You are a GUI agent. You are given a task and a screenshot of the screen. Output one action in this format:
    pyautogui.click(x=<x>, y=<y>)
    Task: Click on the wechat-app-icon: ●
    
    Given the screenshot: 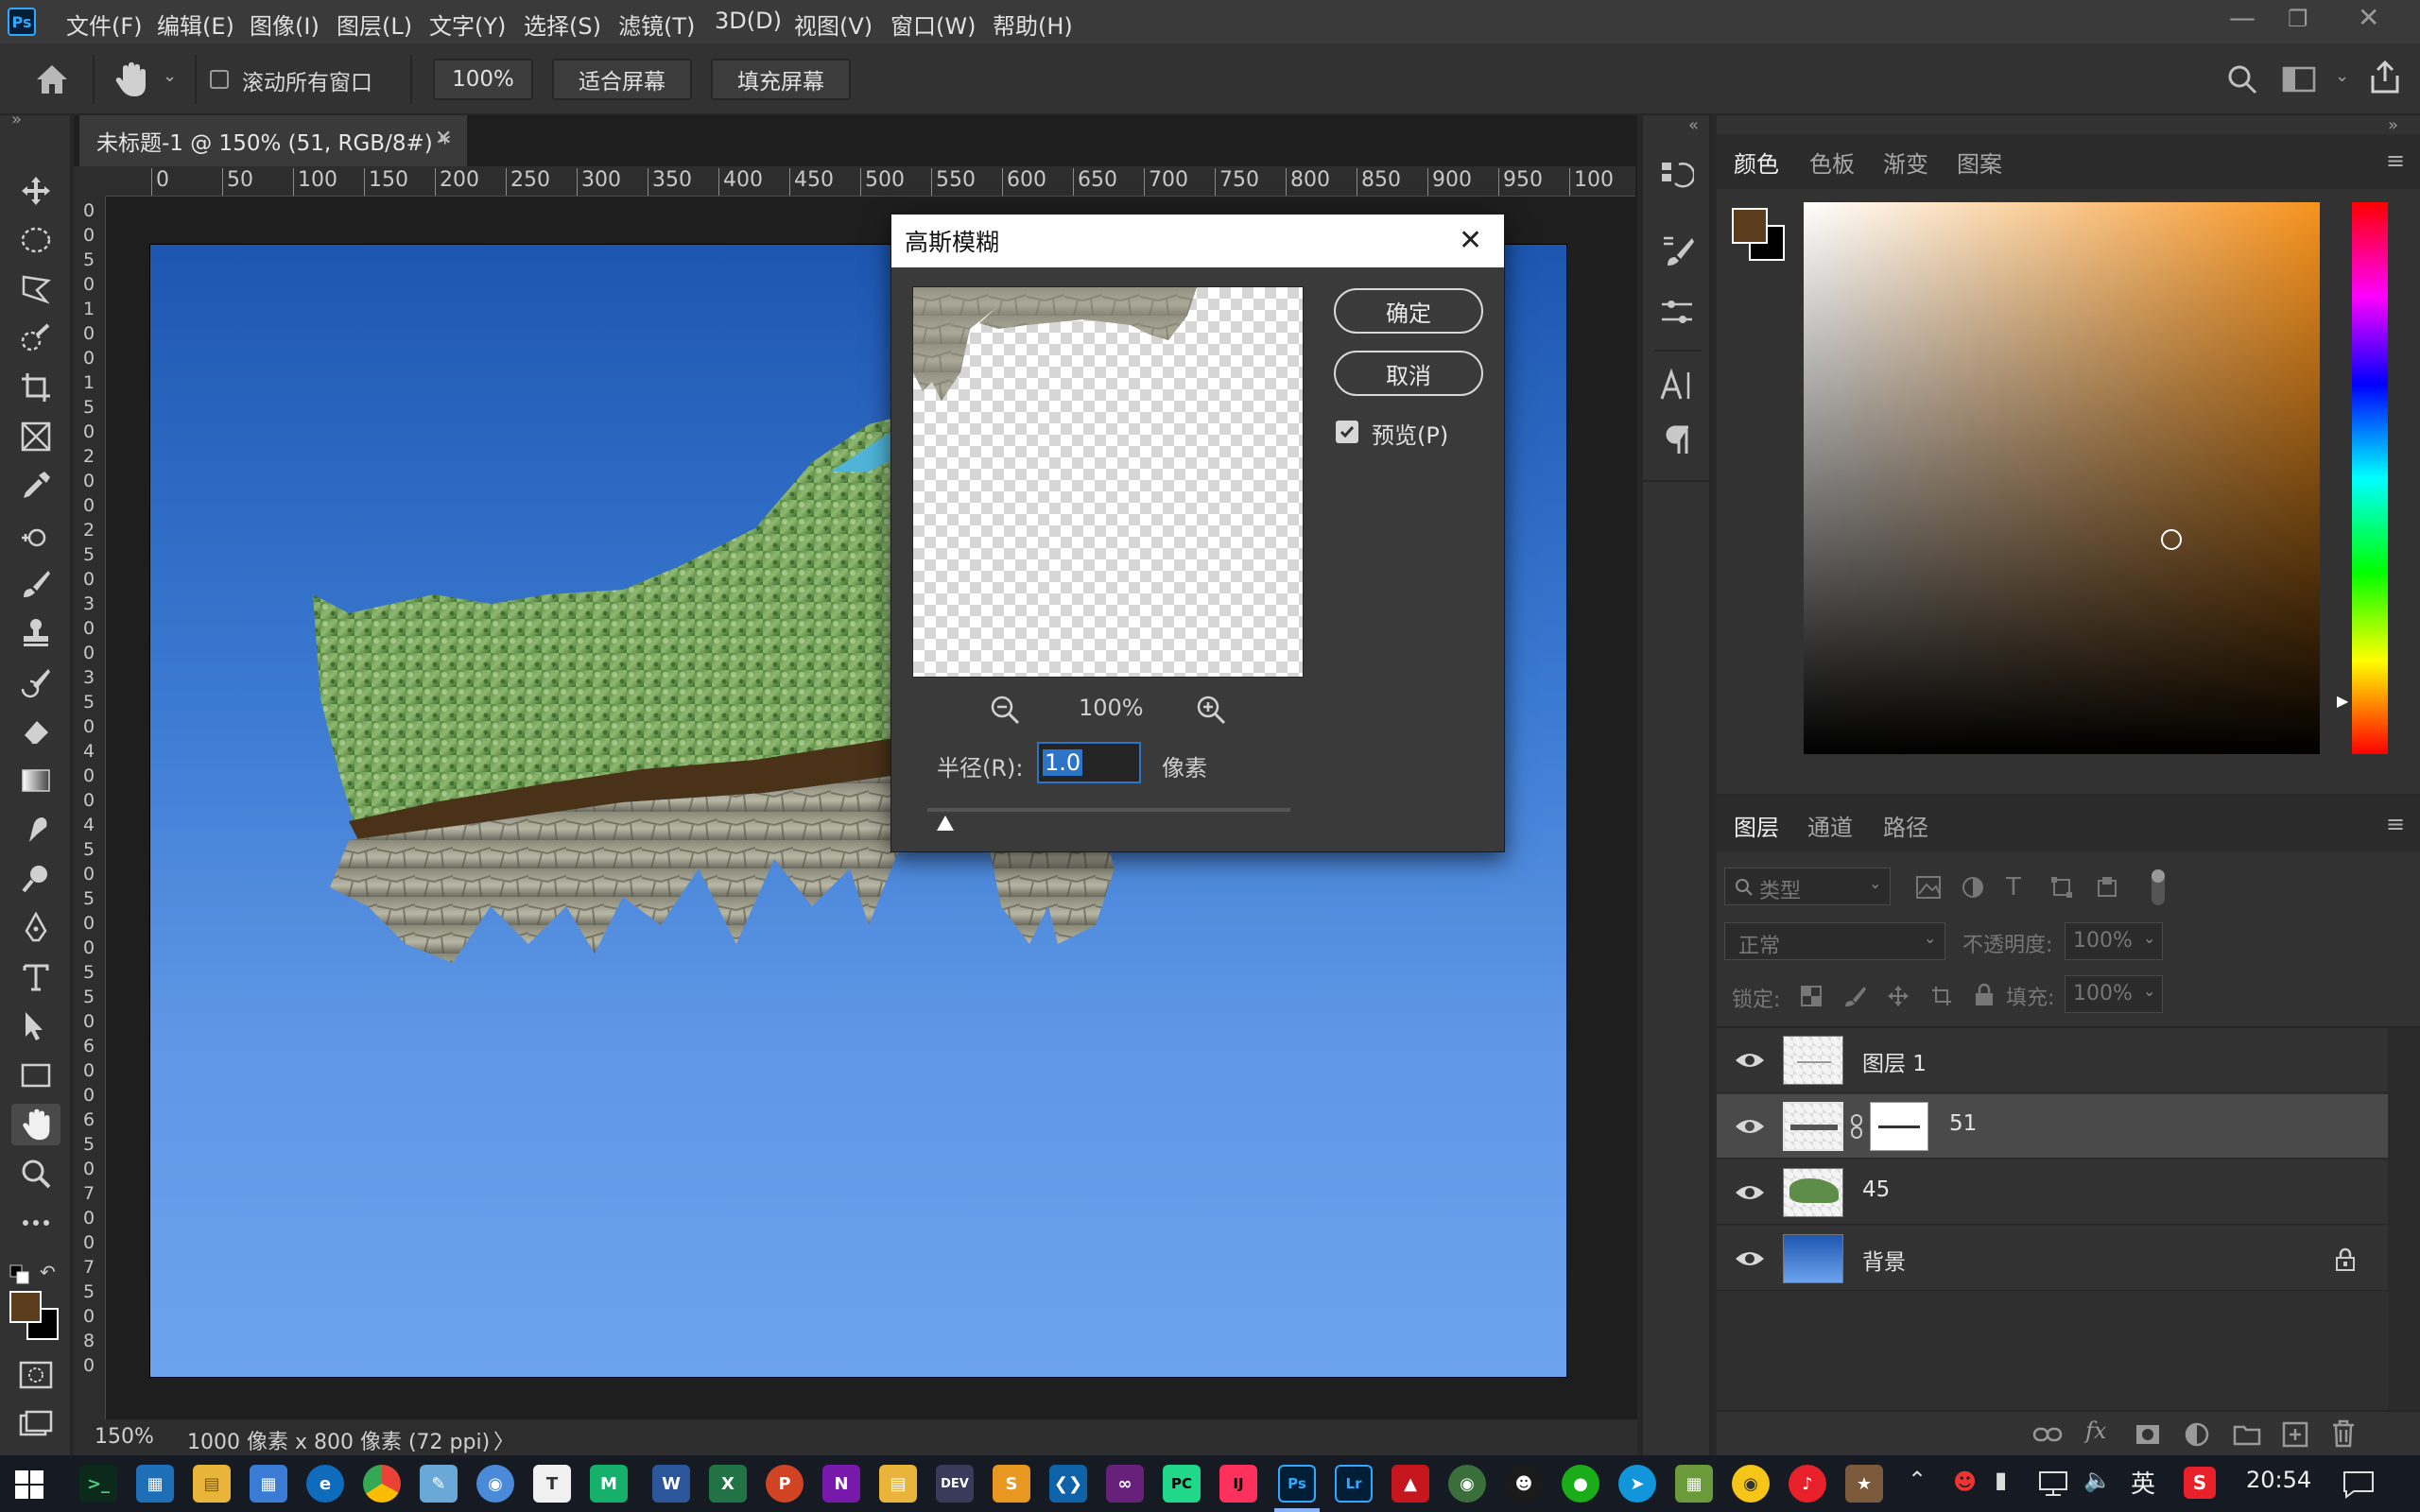 What is the action you would take?
    pyautogui.click(x=1580, y=1484)
    